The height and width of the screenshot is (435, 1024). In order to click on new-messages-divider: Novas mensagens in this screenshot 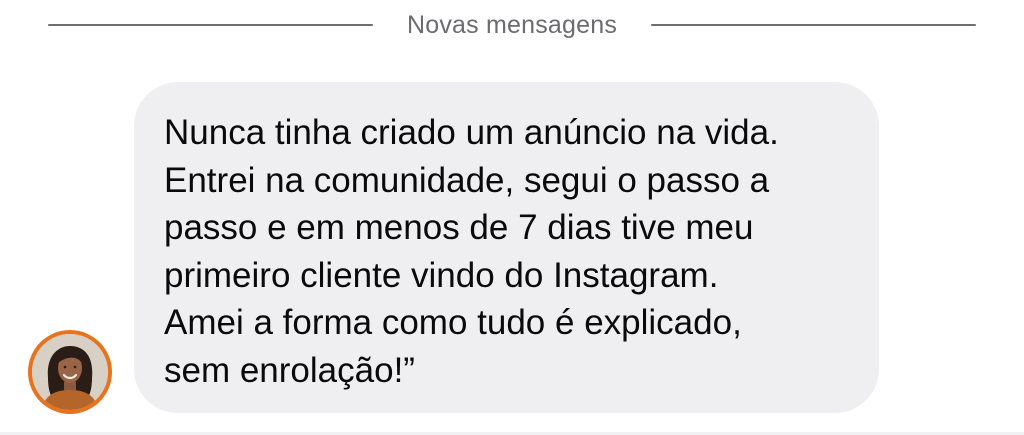, I will do `click(512, 26)`.